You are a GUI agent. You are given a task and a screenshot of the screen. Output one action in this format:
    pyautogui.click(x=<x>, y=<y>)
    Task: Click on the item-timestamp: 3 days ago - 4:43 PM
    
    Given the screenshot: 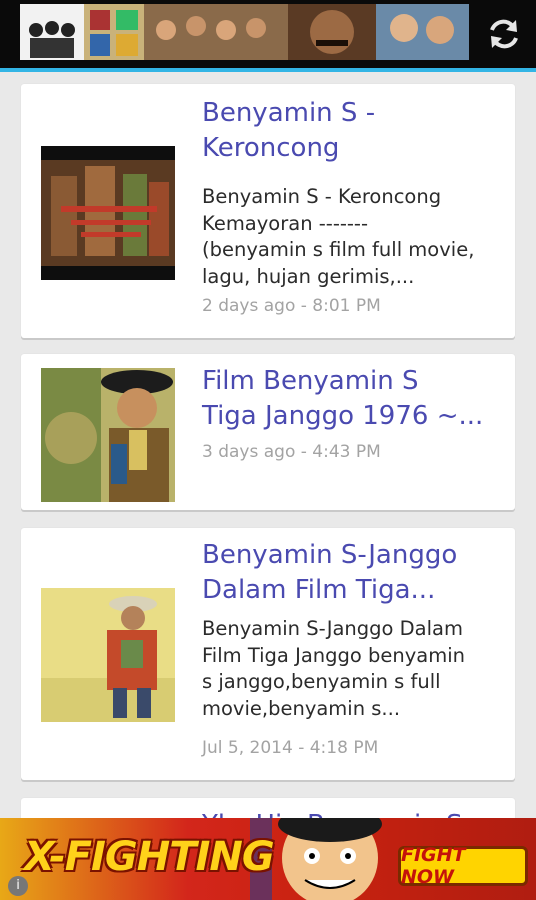 What is the action you would take?
    pyautogui.click(x=291, y=452)
    